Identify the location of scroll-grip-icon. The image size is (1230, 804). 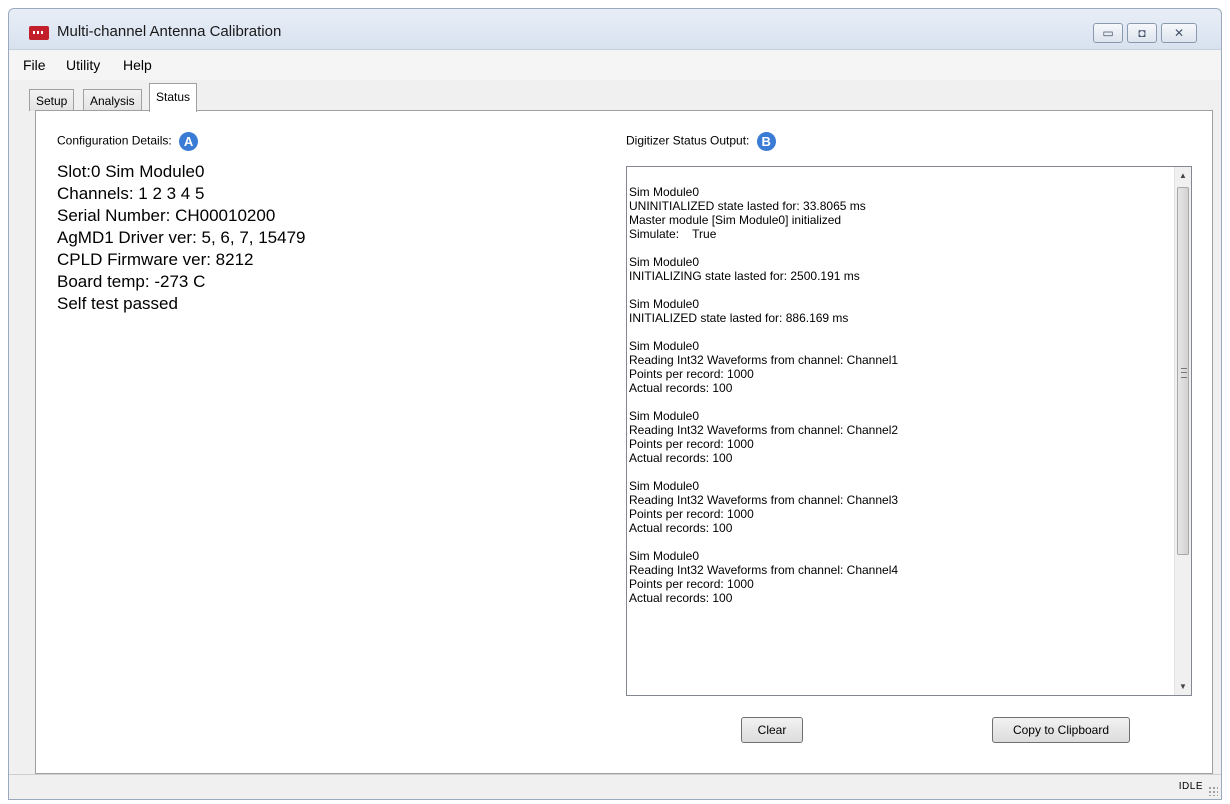
(1184, 373).